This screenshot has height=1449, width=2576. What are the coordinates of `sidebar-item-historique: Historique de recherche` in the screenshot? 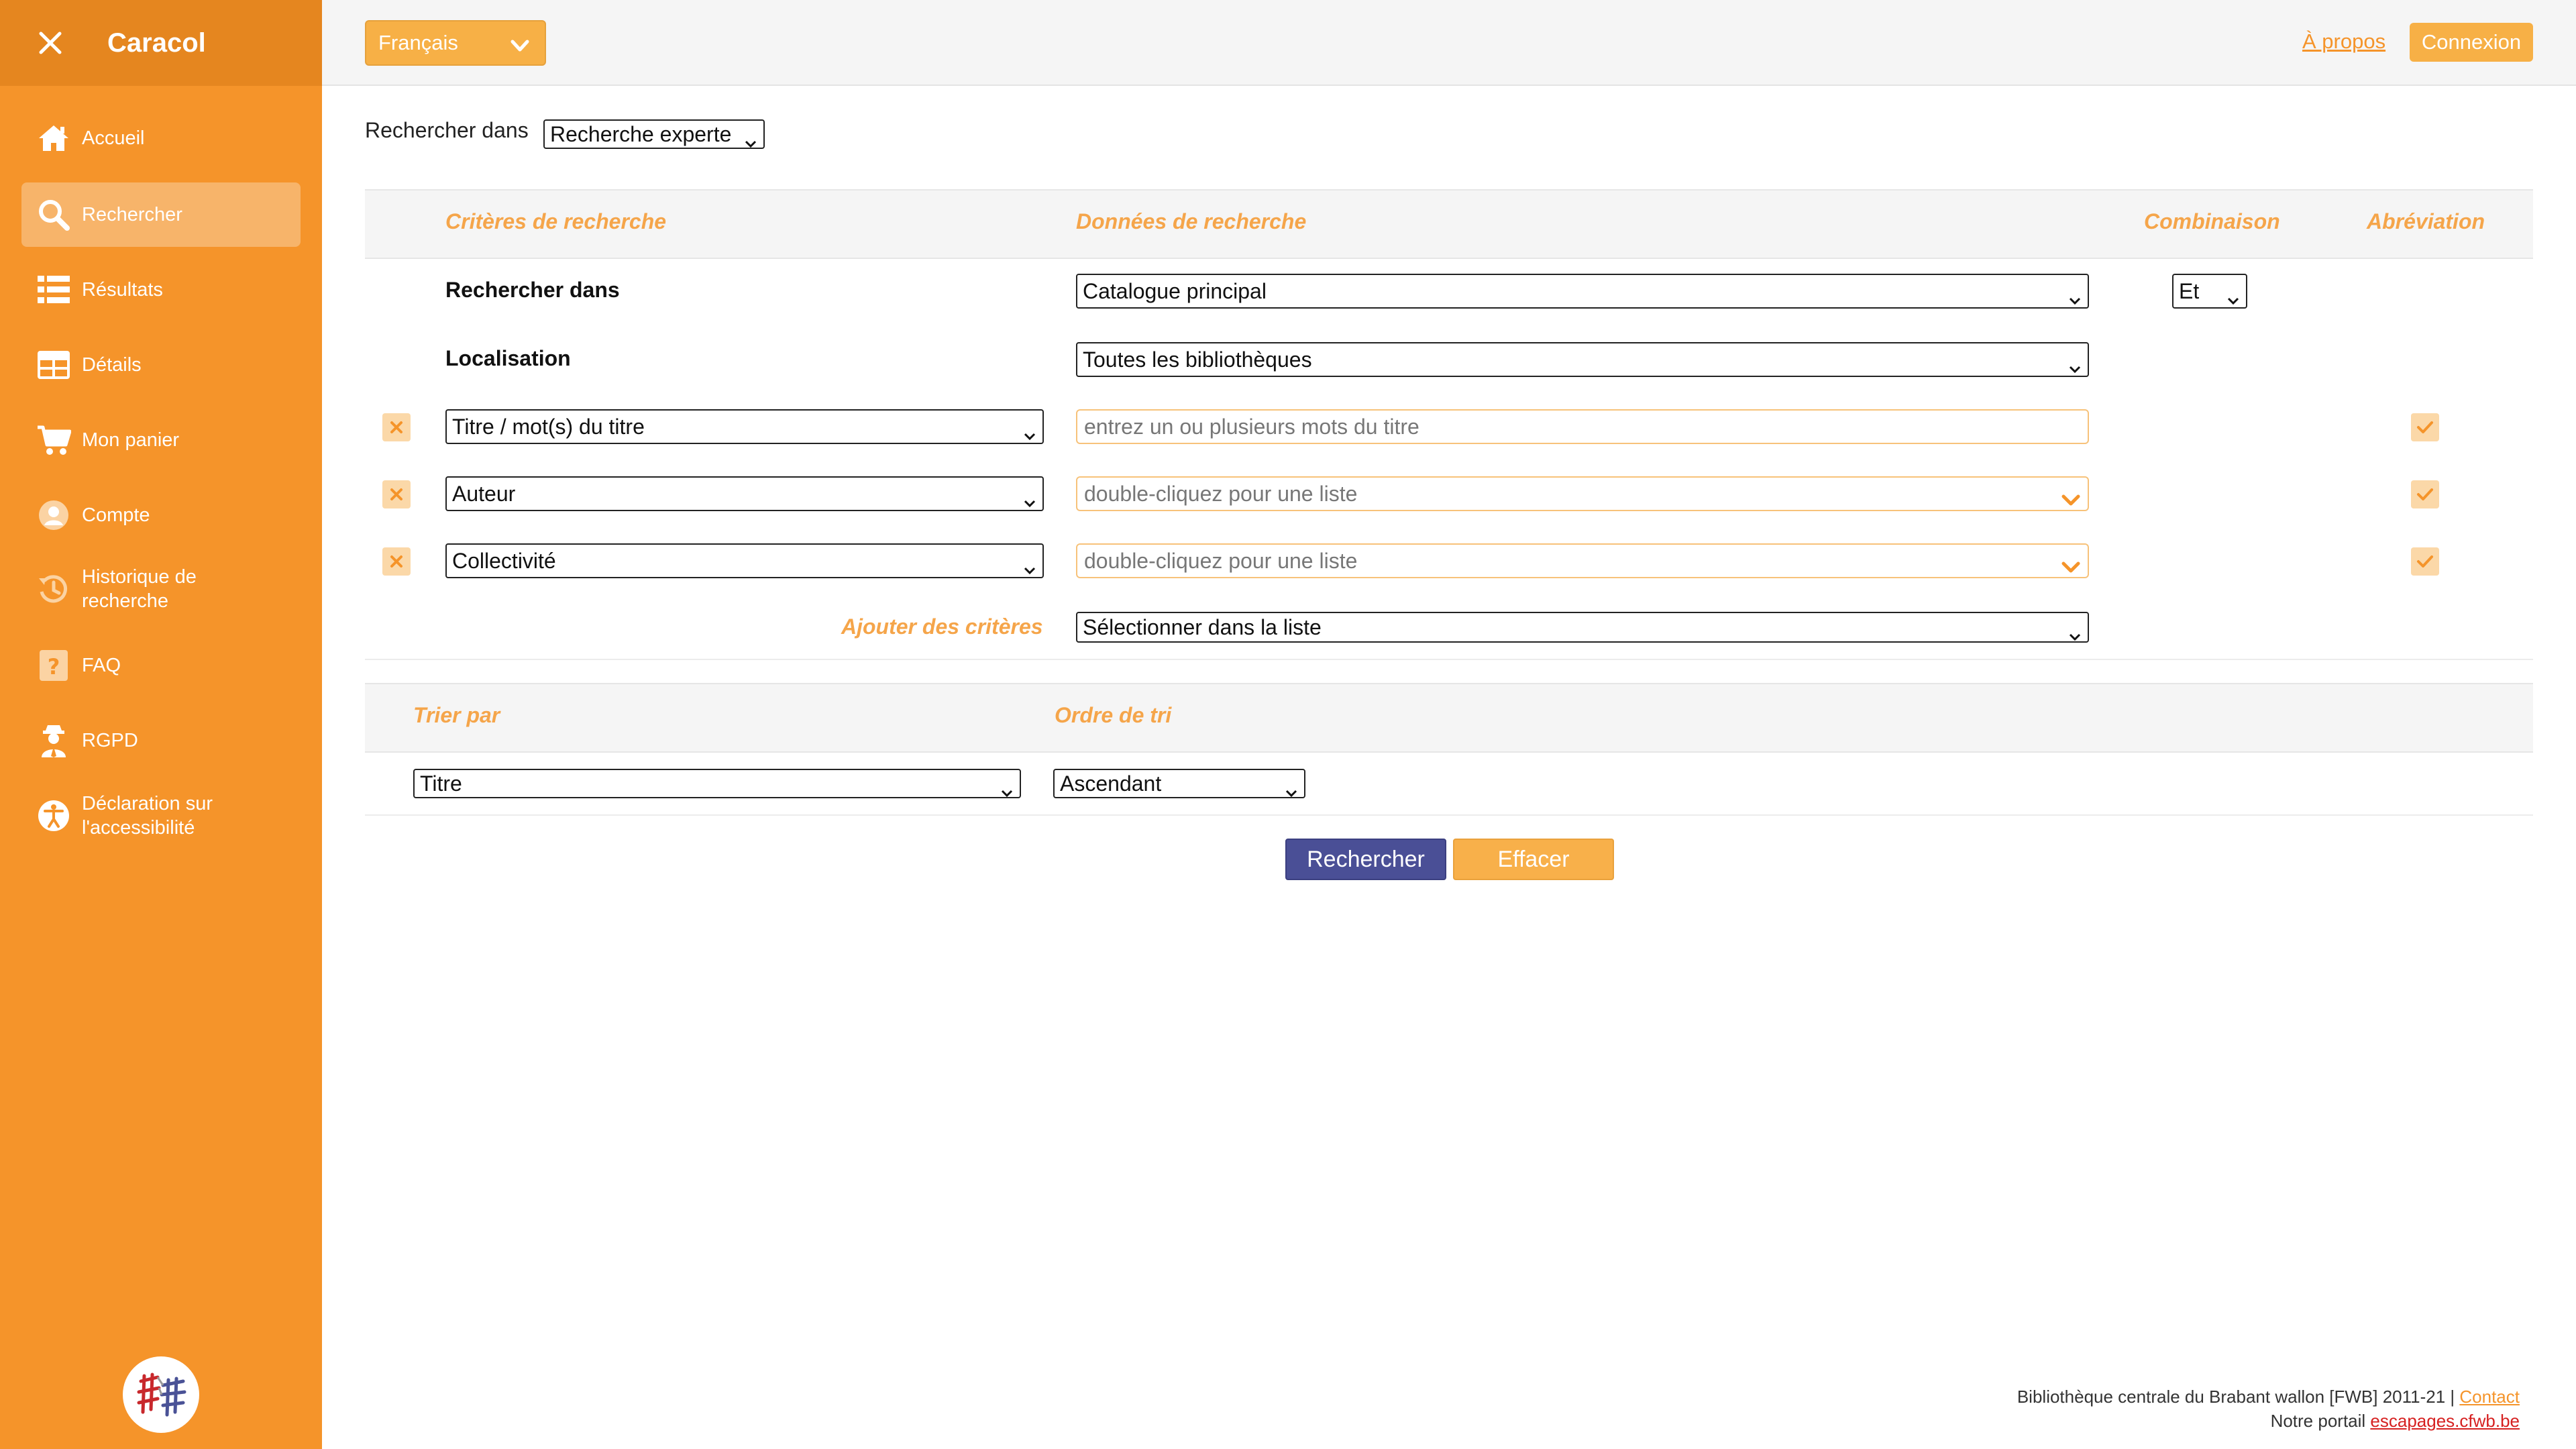 It's located at (161, 589).